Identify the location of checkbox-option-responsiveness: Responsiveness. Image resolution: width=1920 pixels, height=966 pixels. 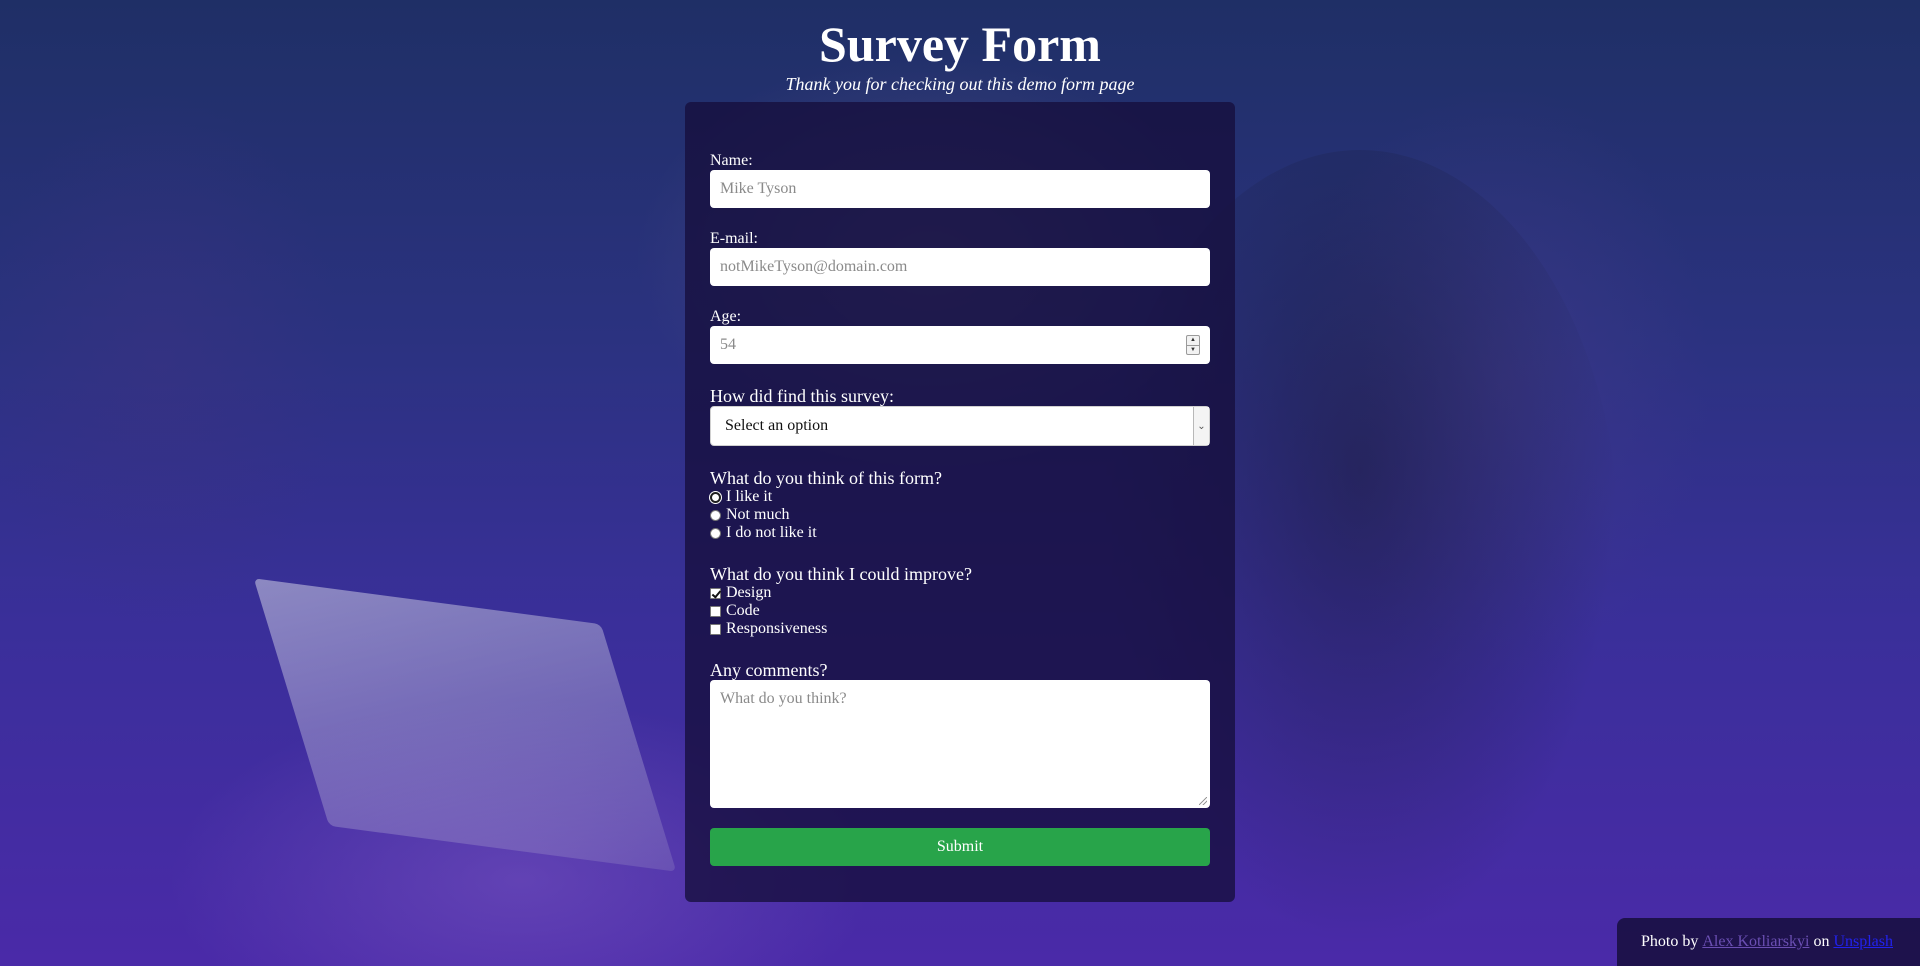
(960, 629).